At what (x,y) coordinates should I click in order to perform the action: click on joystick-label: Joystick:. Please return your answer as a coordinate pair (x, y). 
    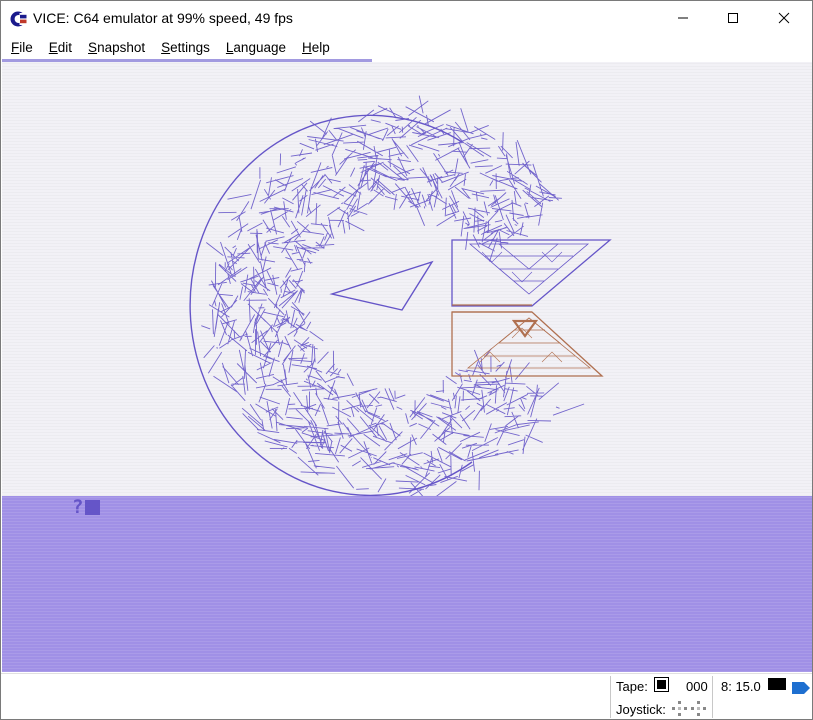
    Looking at the image, I should click on (641, 709).